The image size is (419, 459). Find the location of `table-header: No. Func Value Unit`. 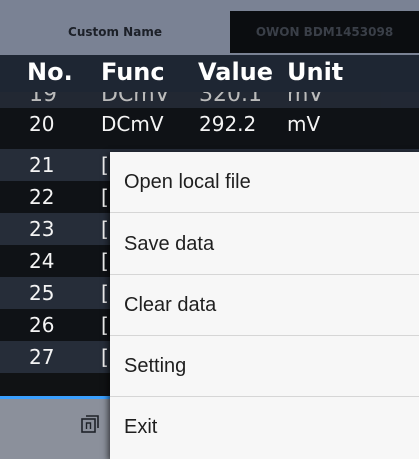

table-header: No. Func Value Unit is located at coordinates (209, 73).